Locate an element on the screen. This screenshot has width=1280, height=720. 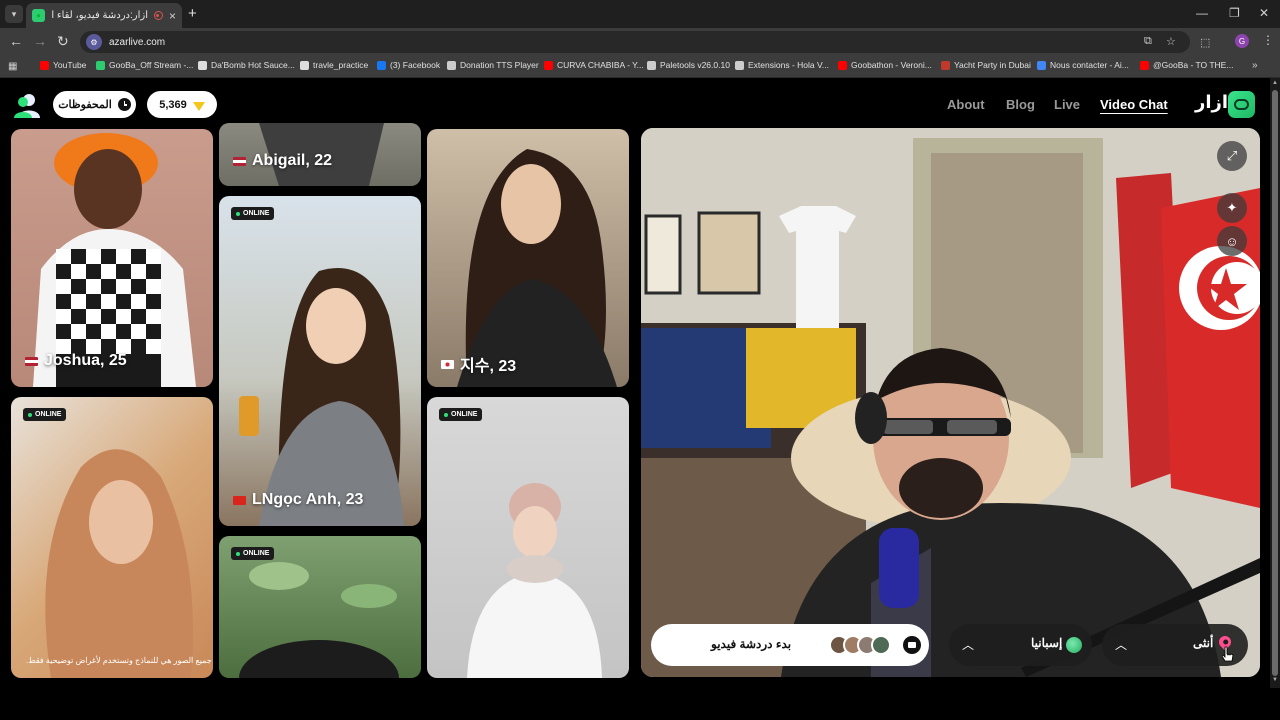
bookmark-label: YouTube is located at coordinates (70, 65).